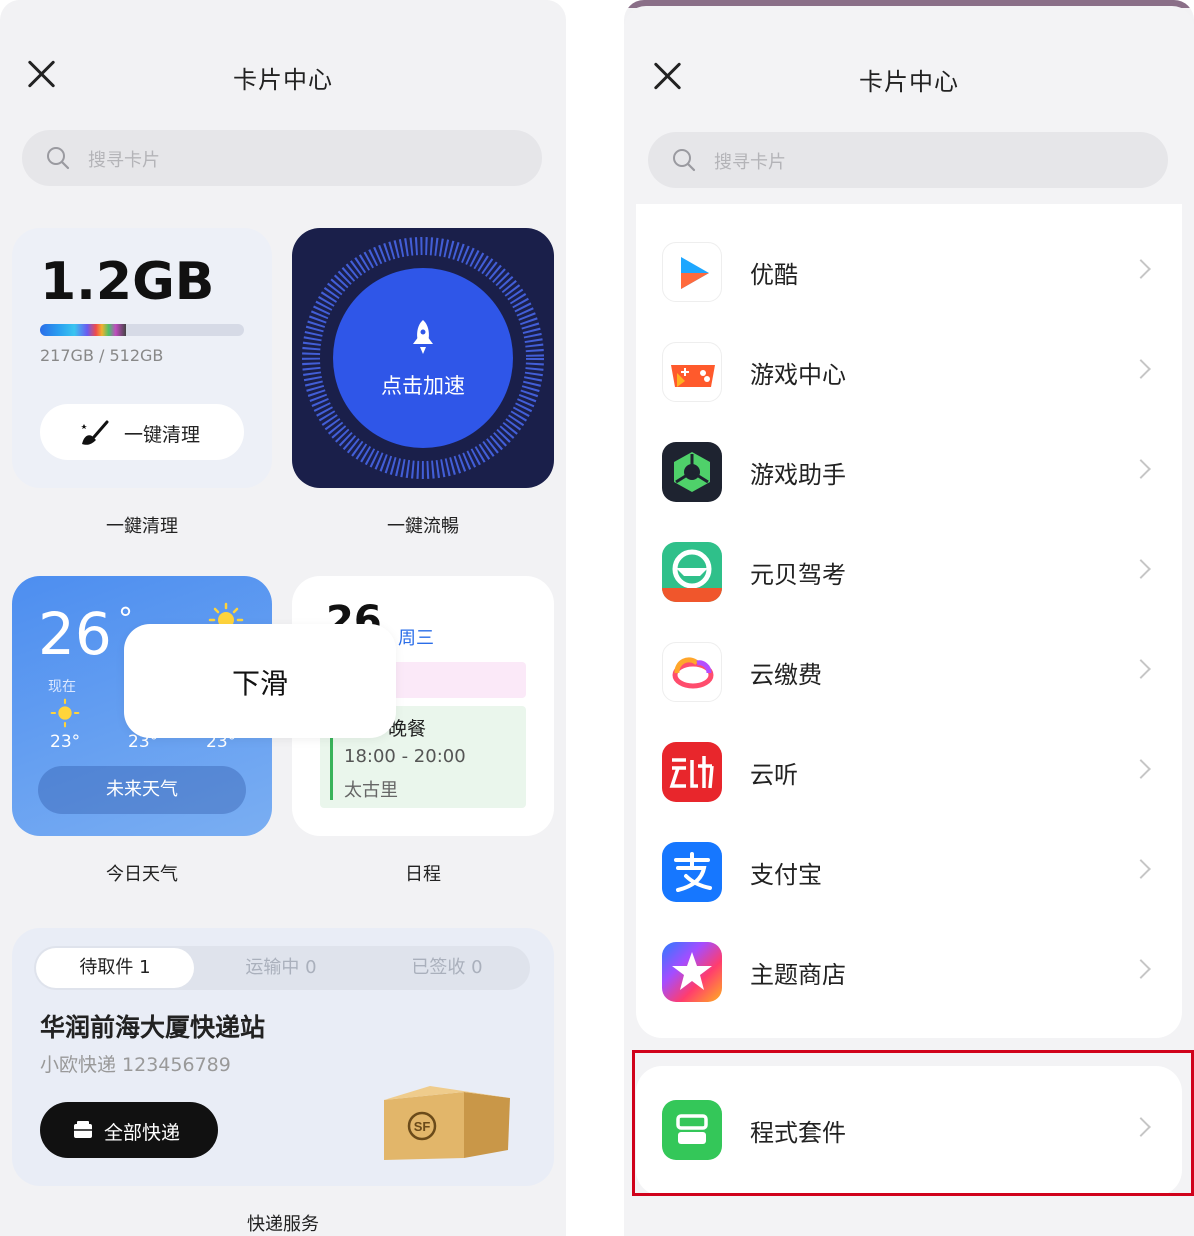 The height and width of the screenshot is (1236, 1194). What do you see at coordinates (913, 1123) in the screenshot?
I see `highlight-box` at bounding box center [913, 1123].